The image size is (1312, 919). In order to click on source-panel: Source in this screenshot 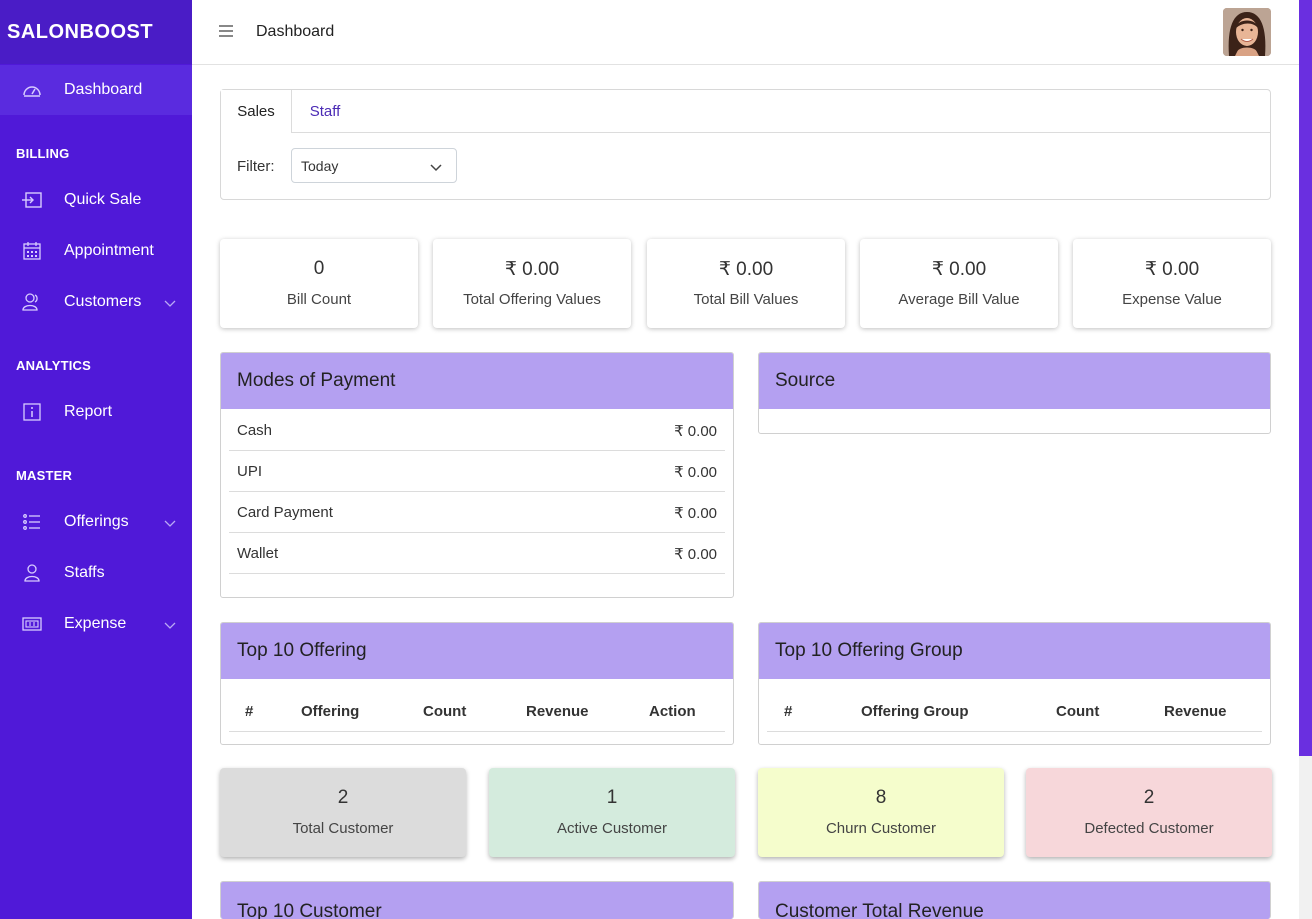, I will do `click(1014, 393)`.